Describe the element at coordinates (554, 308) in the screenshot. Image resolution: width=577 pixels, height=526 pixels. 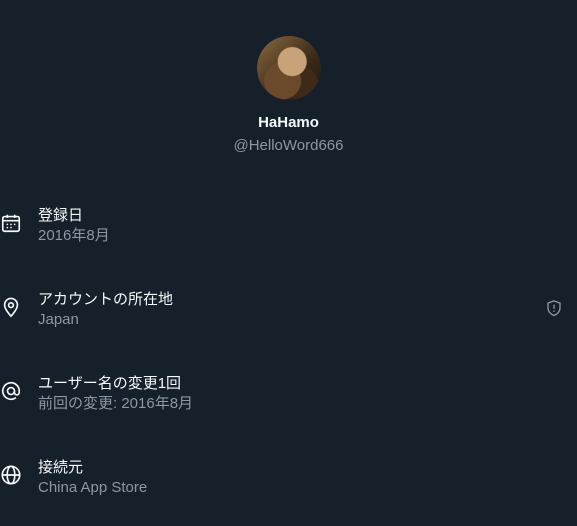
I see `shield-icon` at that location.